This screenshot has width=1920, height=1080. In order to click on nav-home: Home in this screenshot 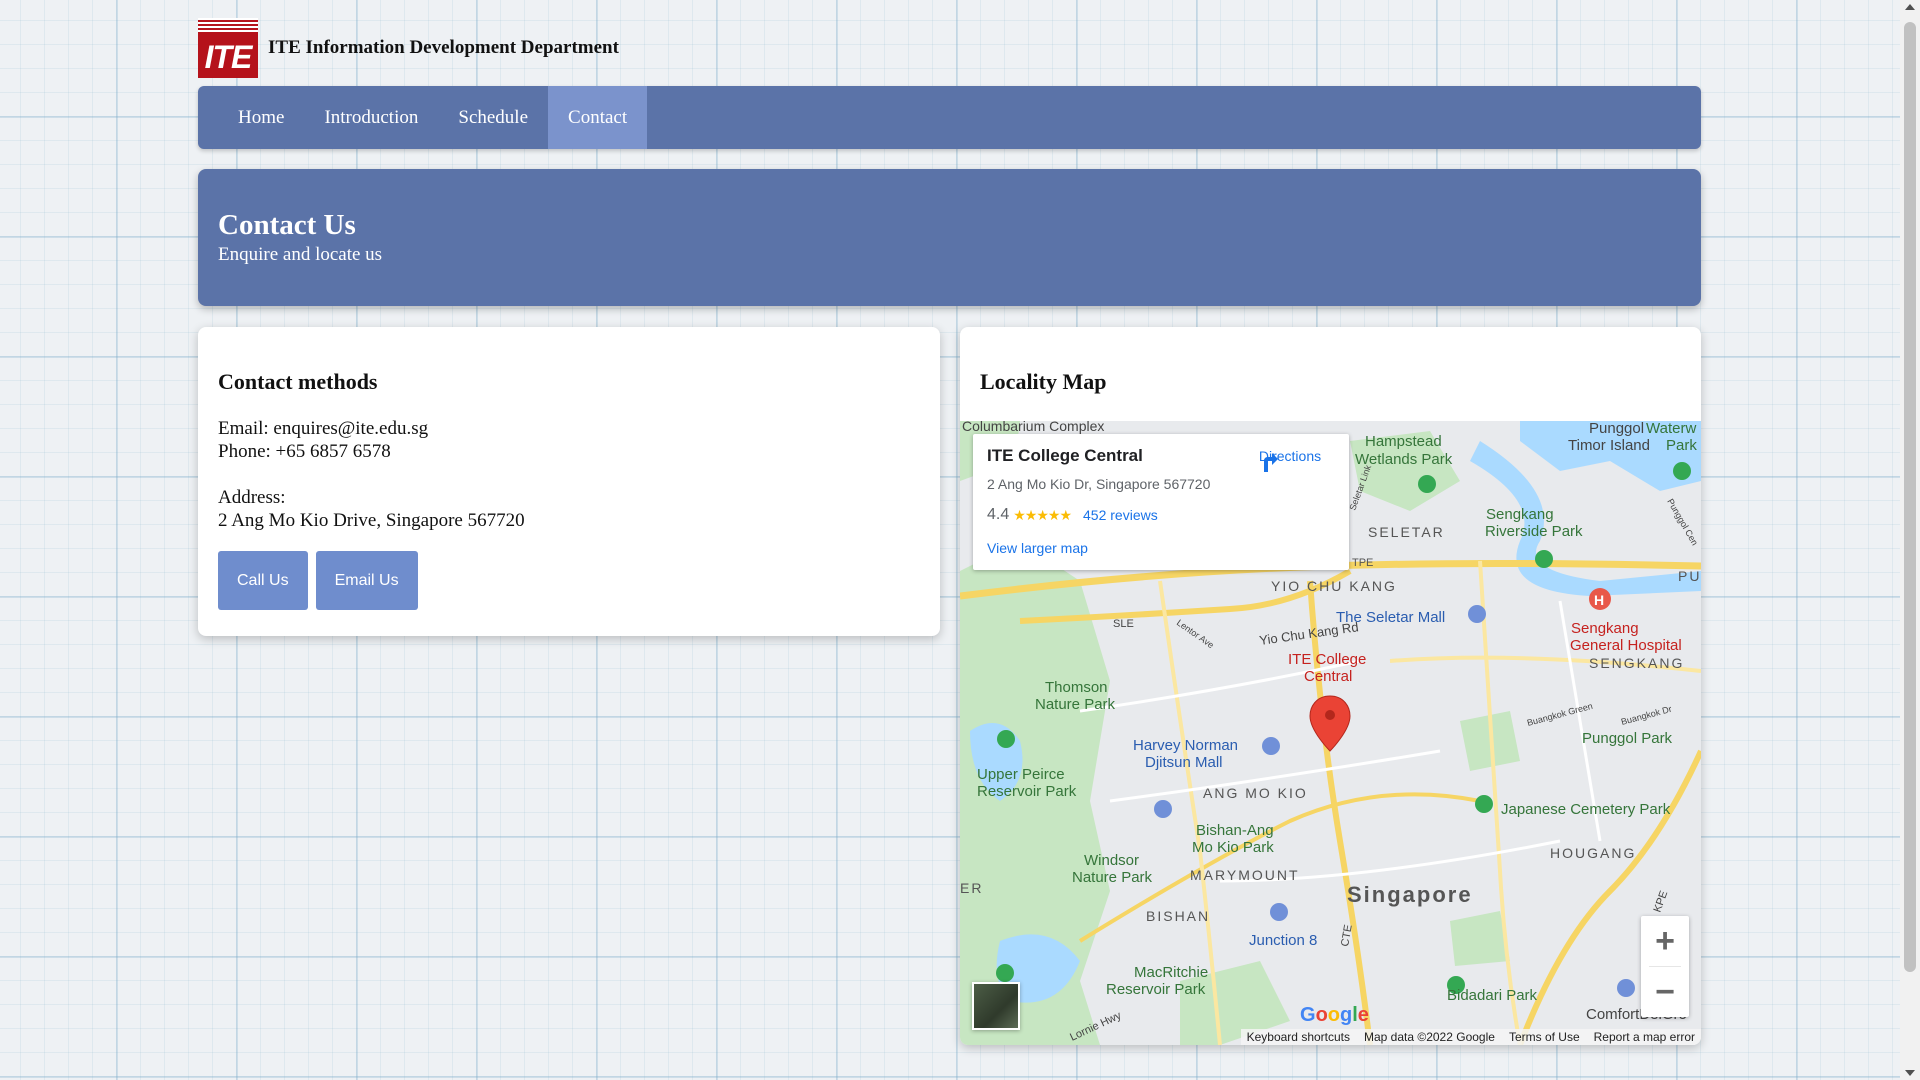, I will do `click(261, 117)`.